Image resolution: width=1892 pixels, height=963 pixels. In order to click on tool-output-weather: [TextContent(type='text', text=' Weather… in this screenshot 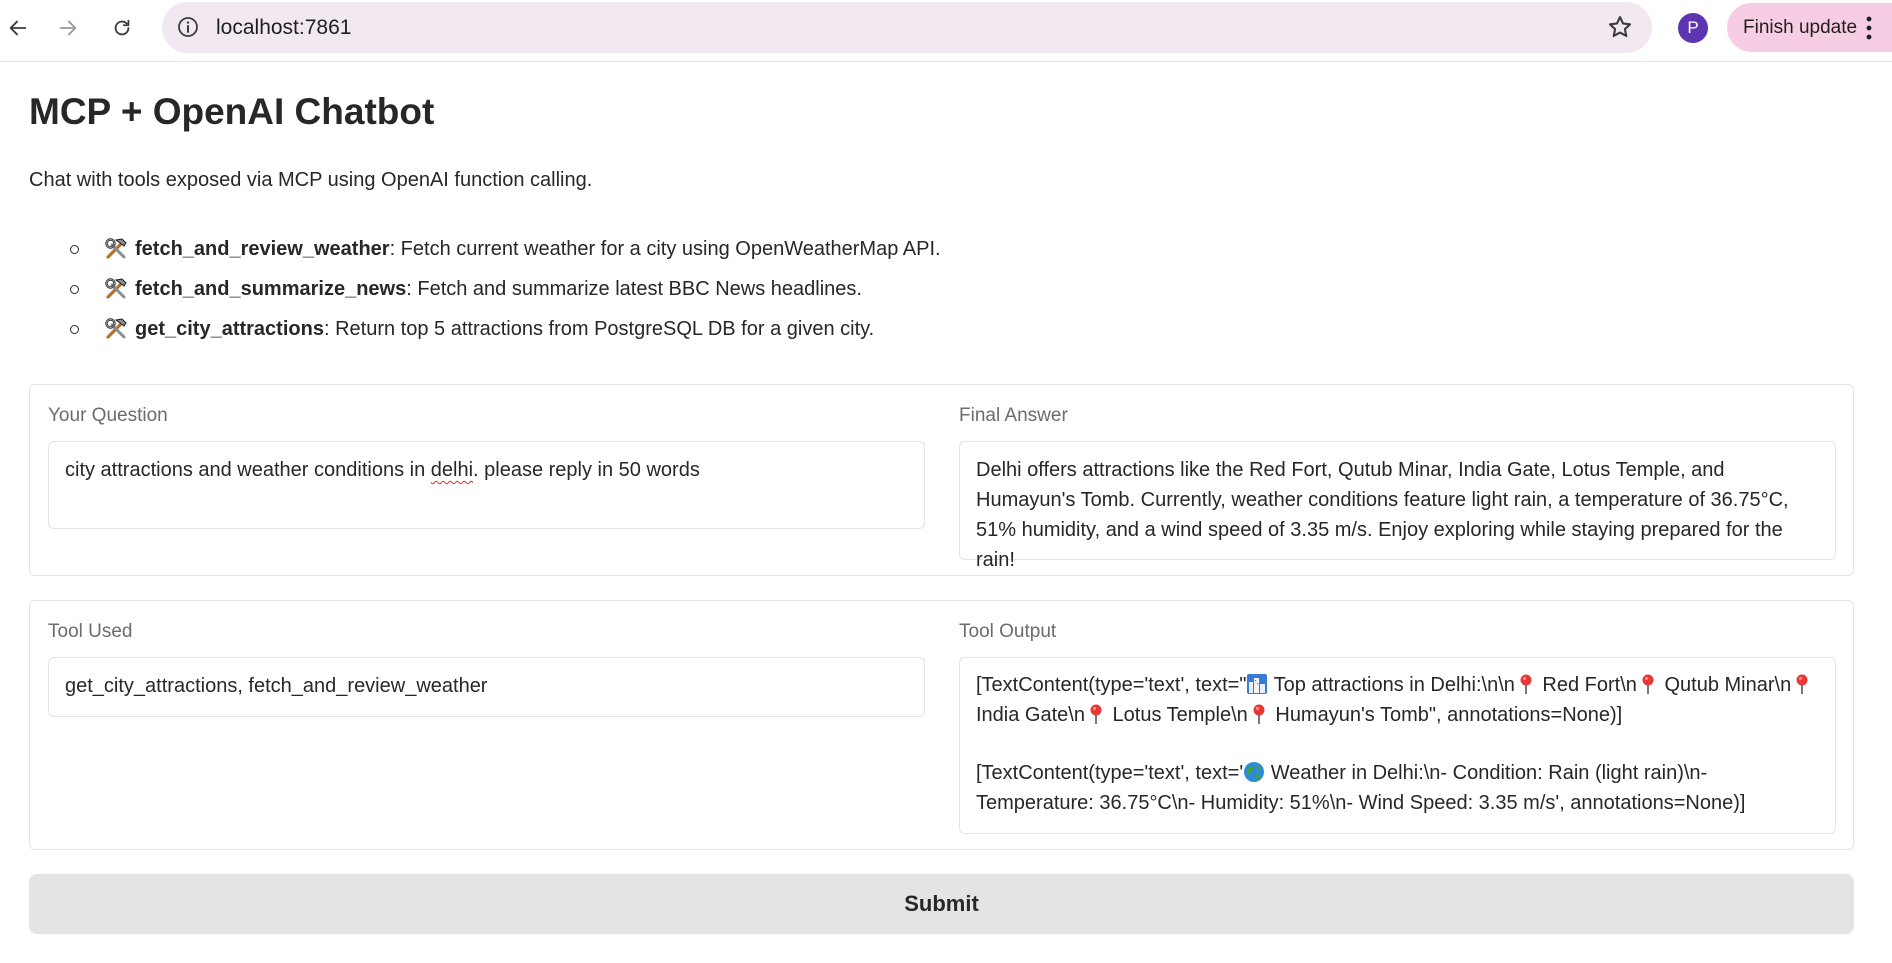, I will do `click(1361, 788)`.